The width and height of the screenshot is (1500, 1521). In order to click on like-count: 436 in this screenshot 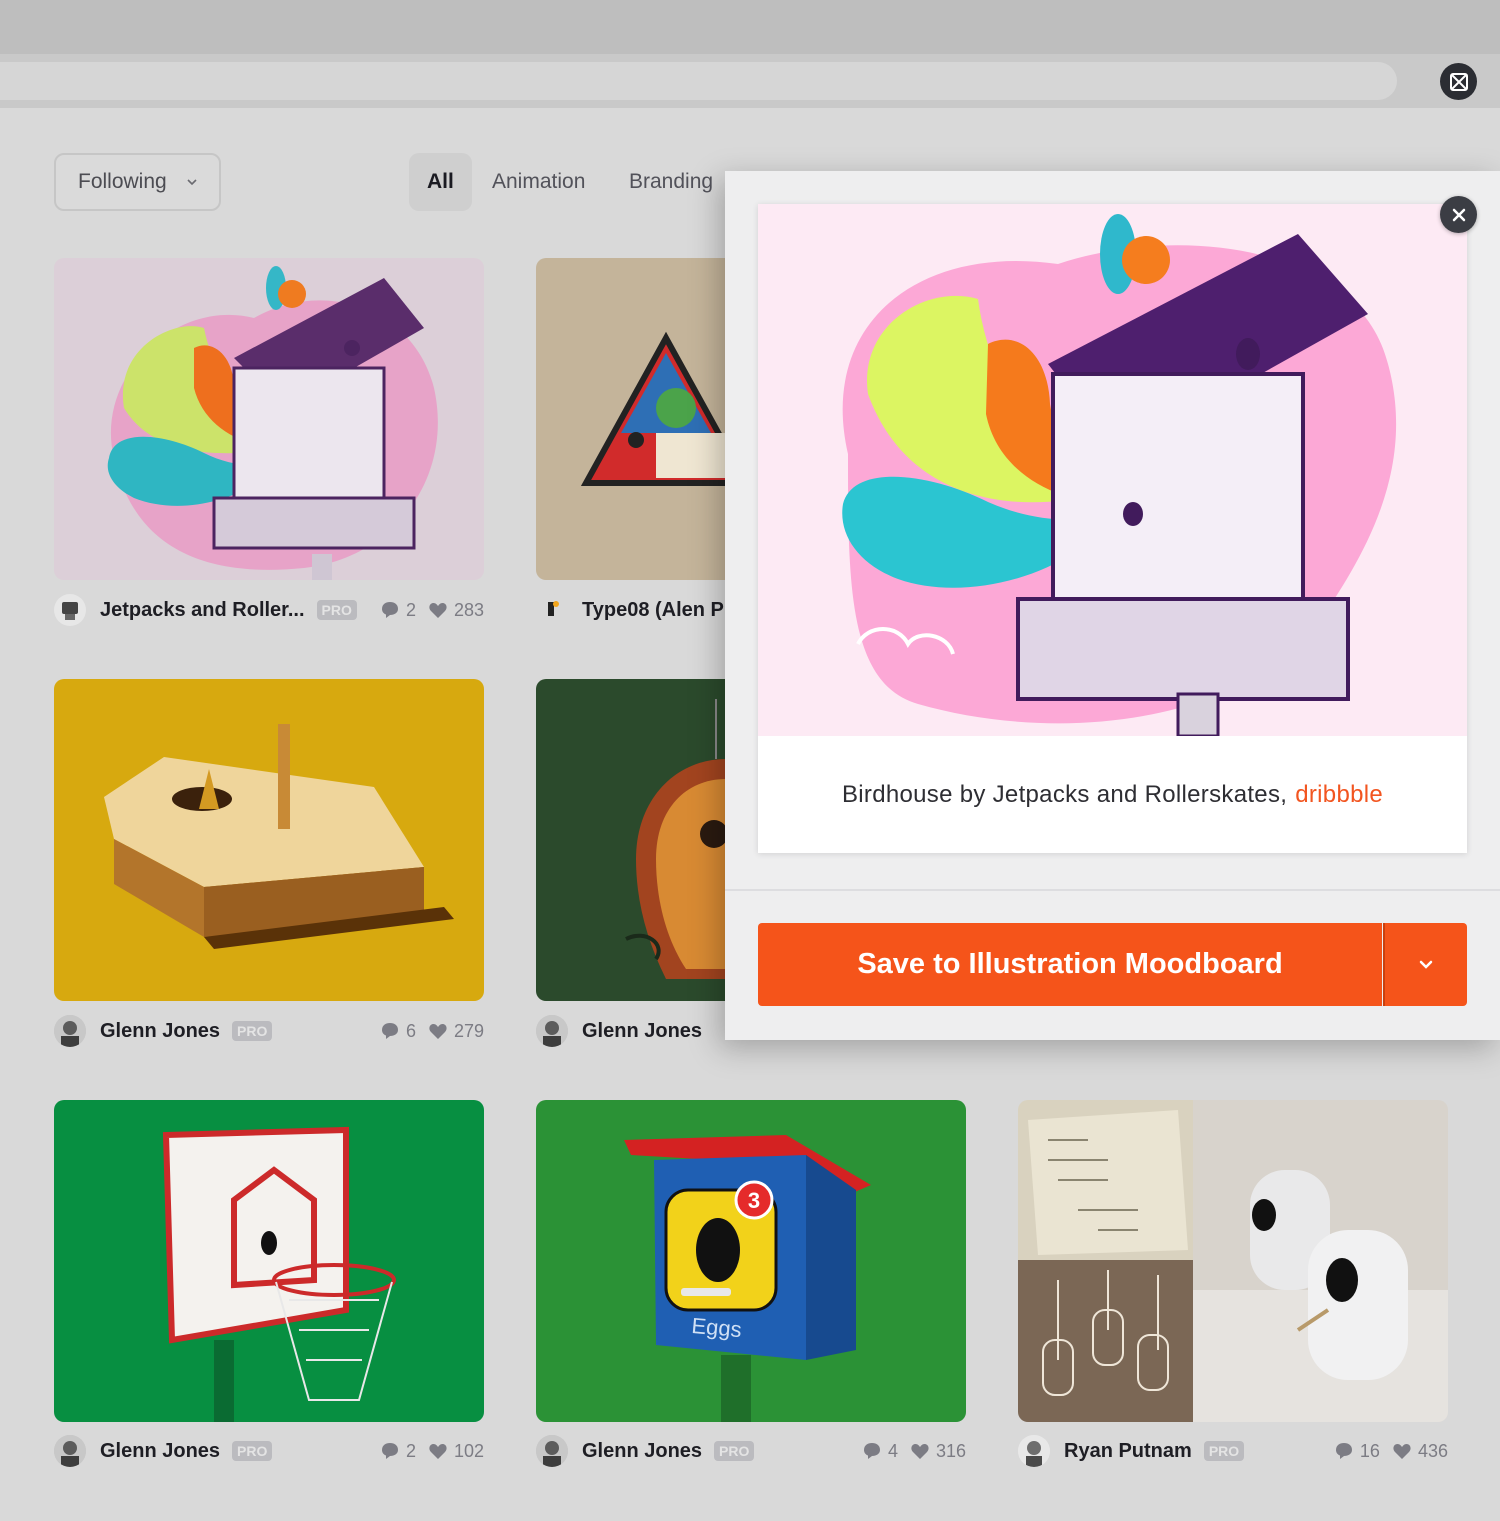, I will do `click(1432, 1450)`.